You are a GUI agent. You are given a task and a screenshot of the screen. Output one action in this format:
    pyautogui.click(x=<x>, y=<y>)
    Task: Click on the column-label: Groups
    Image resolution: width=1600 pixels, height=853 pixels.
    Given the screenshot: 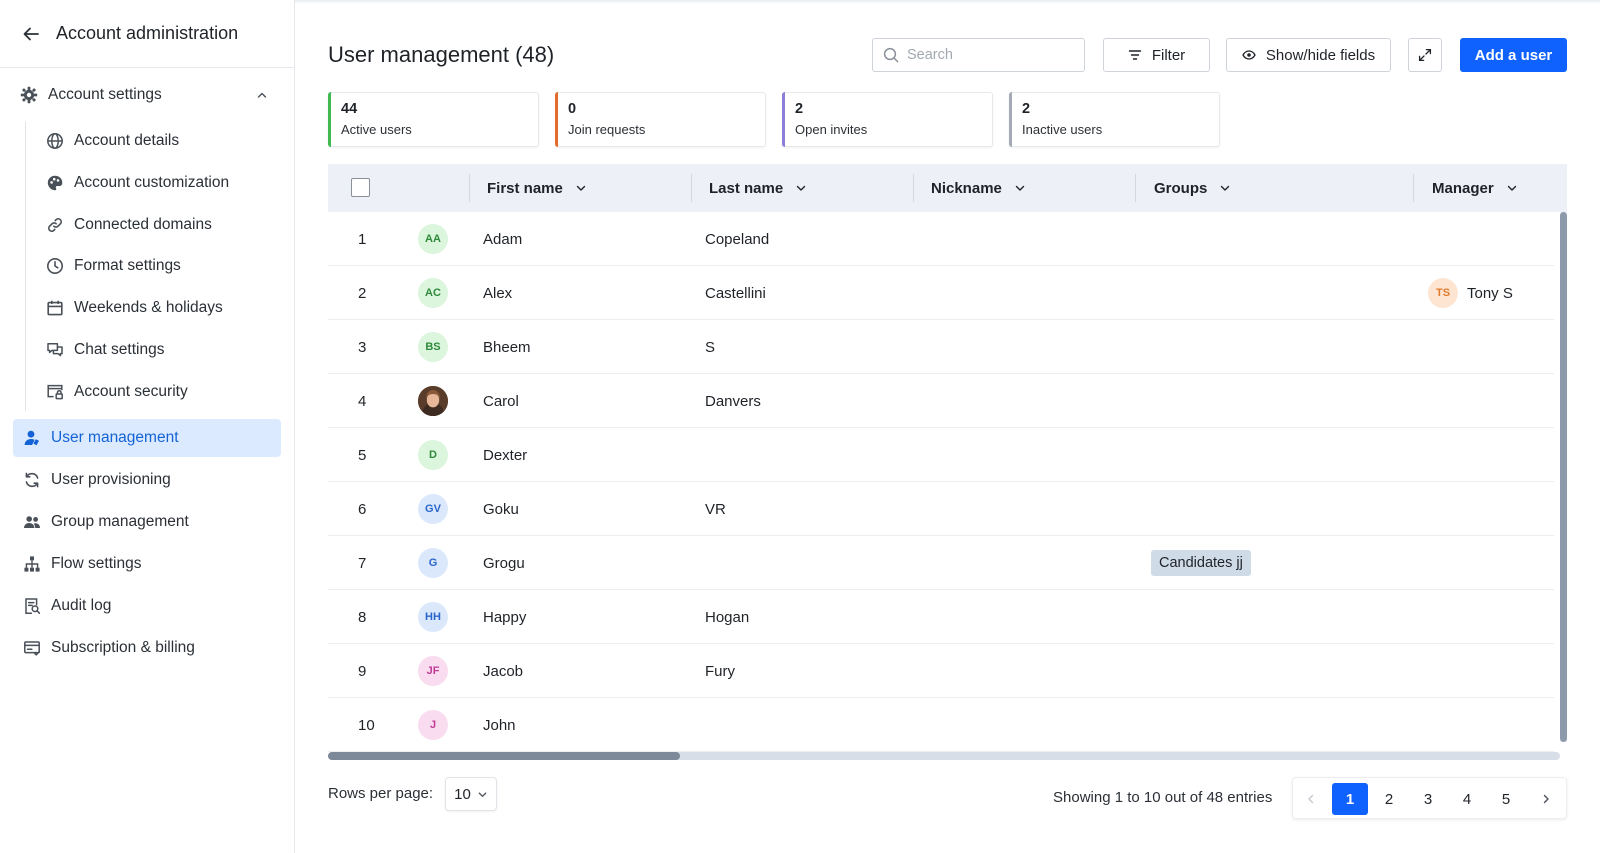 What is the action you would take?
    pyautogui.click(x=1181, y=188)
    